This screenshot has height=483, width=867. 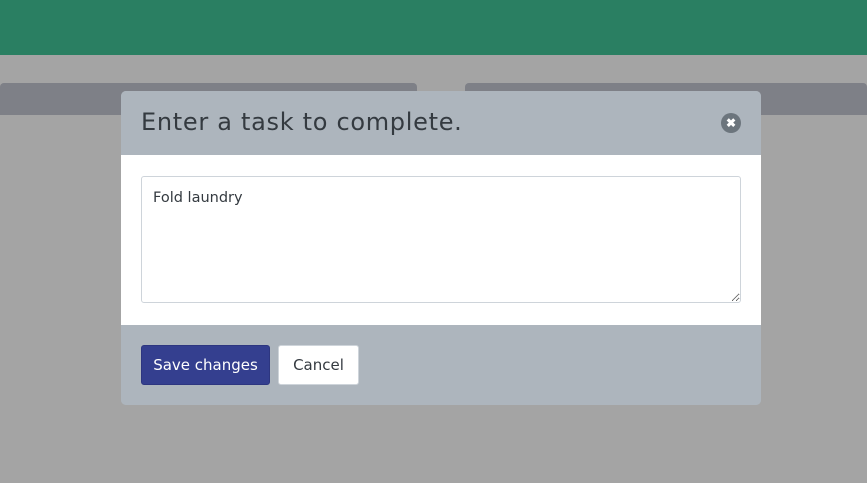 What do you see at coordinates (318, 365) in the screenshot?
I see `cancel-button: Cancel` at bounding box center [318, 365].